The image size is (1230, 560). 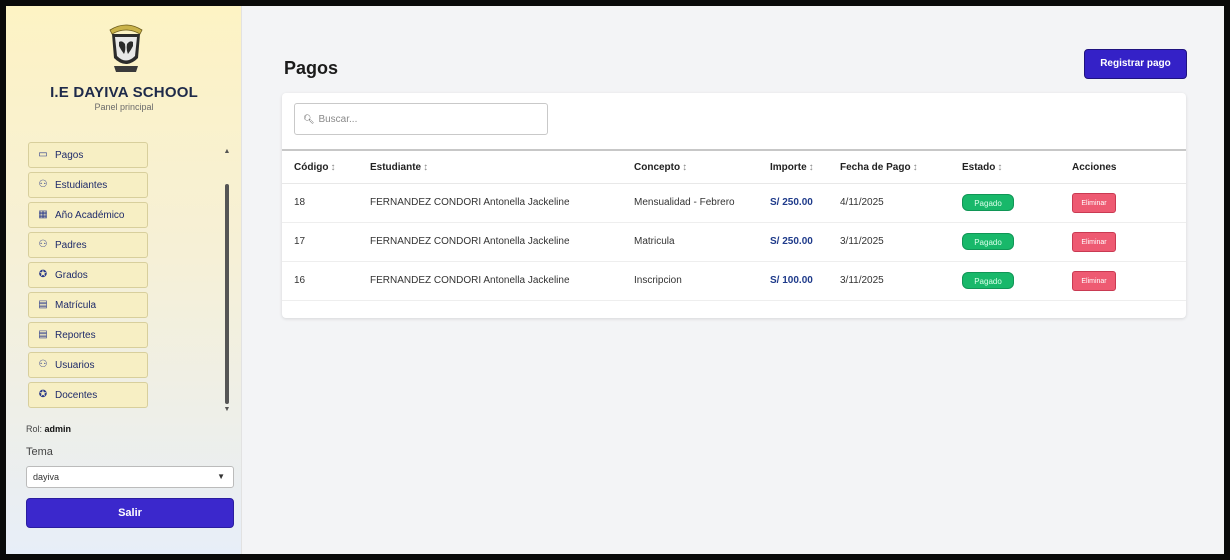 I want to click on sidebar-item-pagos: ▭ Pagos, so click(x=88, y=155).